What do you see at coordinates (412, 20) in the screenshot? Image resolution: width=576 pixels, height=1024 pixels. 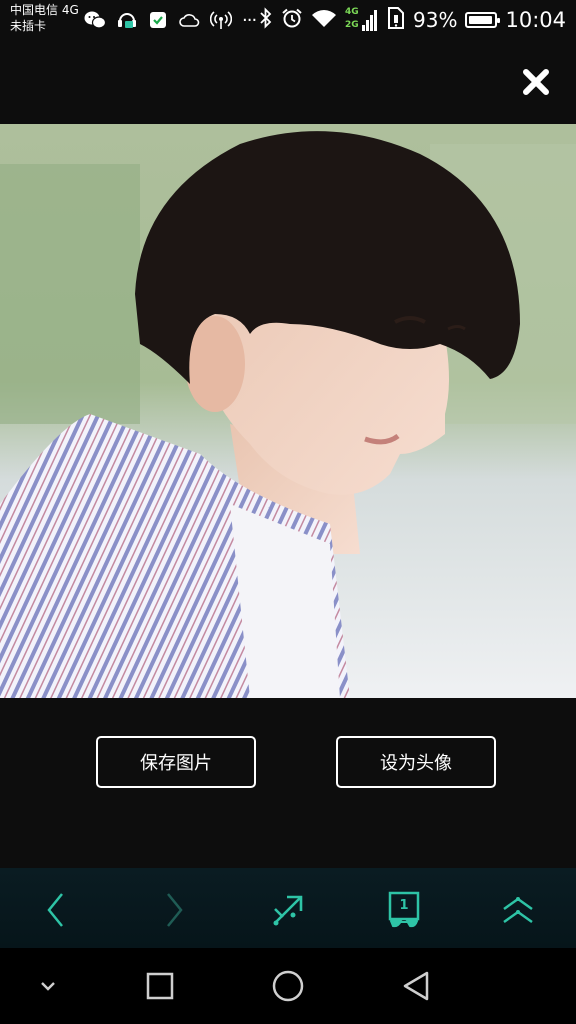 I see `system-status: 4G 2G 93% 10:04` at bounding box center [412, 20].